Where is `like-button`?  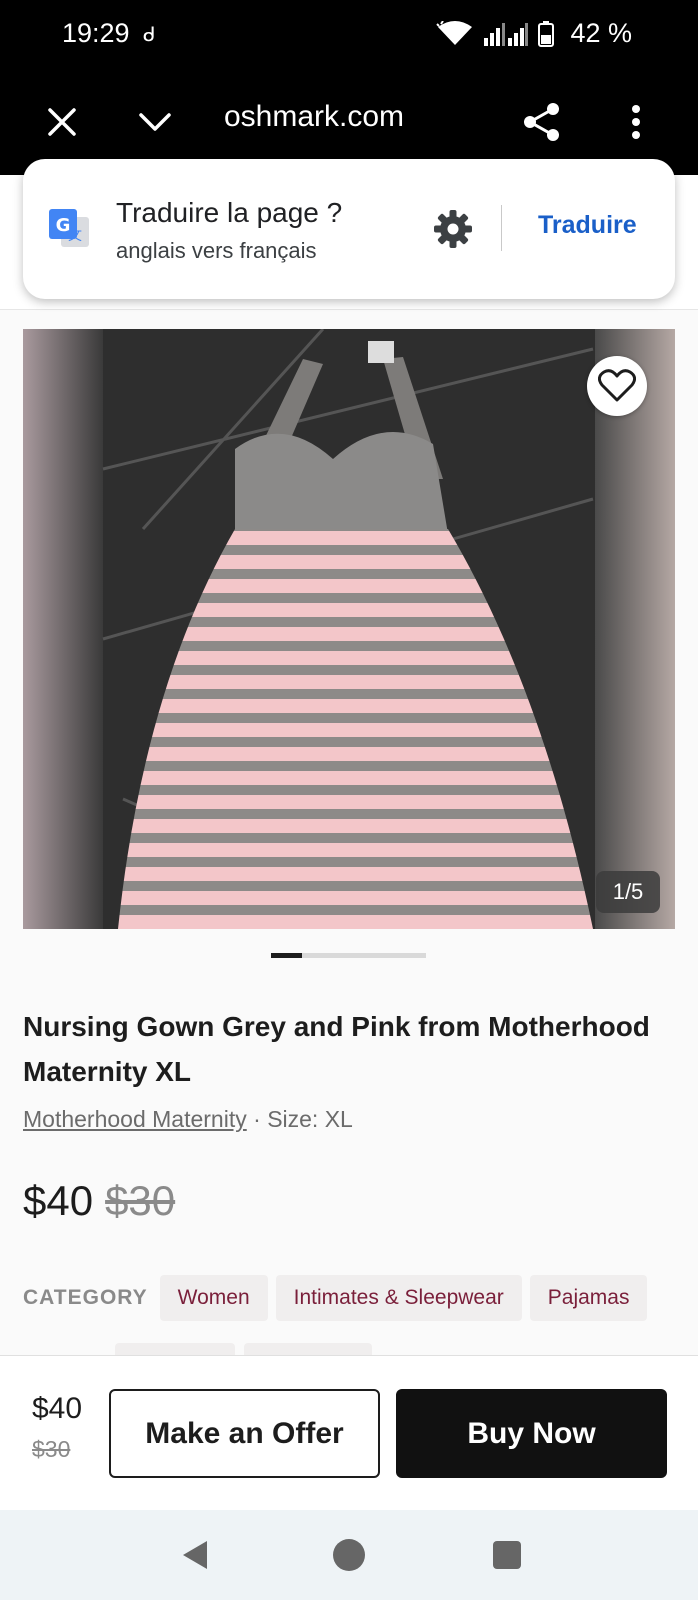
like-button is located at coordinates (617, 386).